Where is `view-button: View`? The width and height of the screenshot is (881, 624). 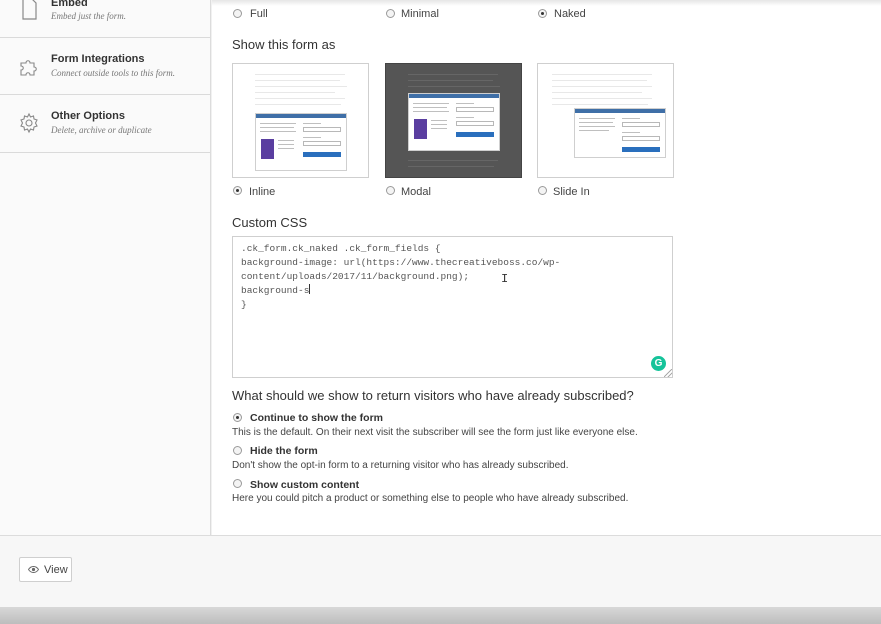 view-button: View is located at coordinates (45, 569).